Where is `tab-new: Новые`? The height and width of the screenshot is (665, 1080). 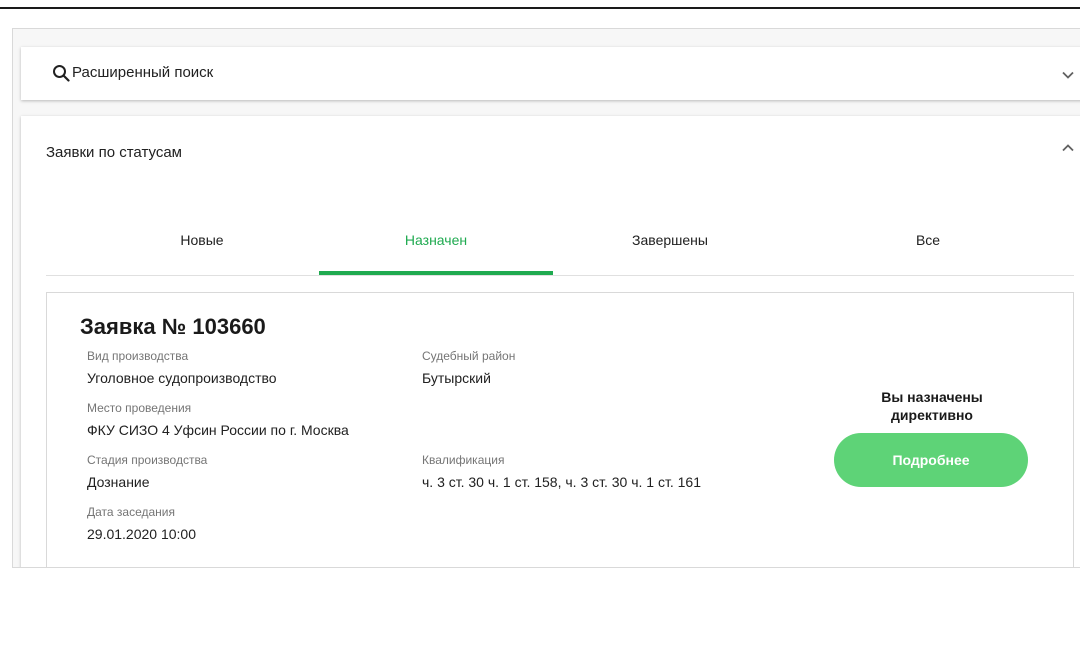
tab-new: Новые is located at coordinates (202, 250).